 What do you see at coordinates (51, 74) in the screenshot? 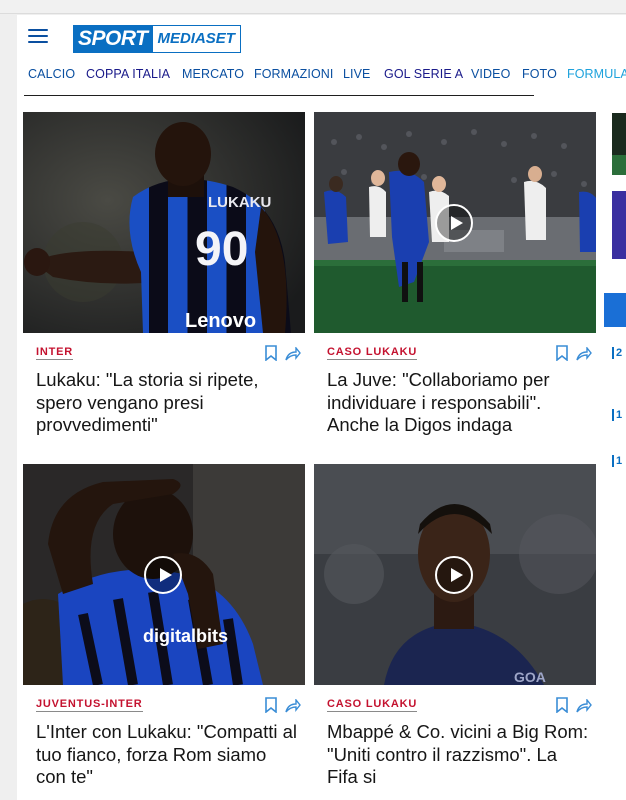
I see `nav-item-calcio: CALCIO` at bounding box center [51, 74].